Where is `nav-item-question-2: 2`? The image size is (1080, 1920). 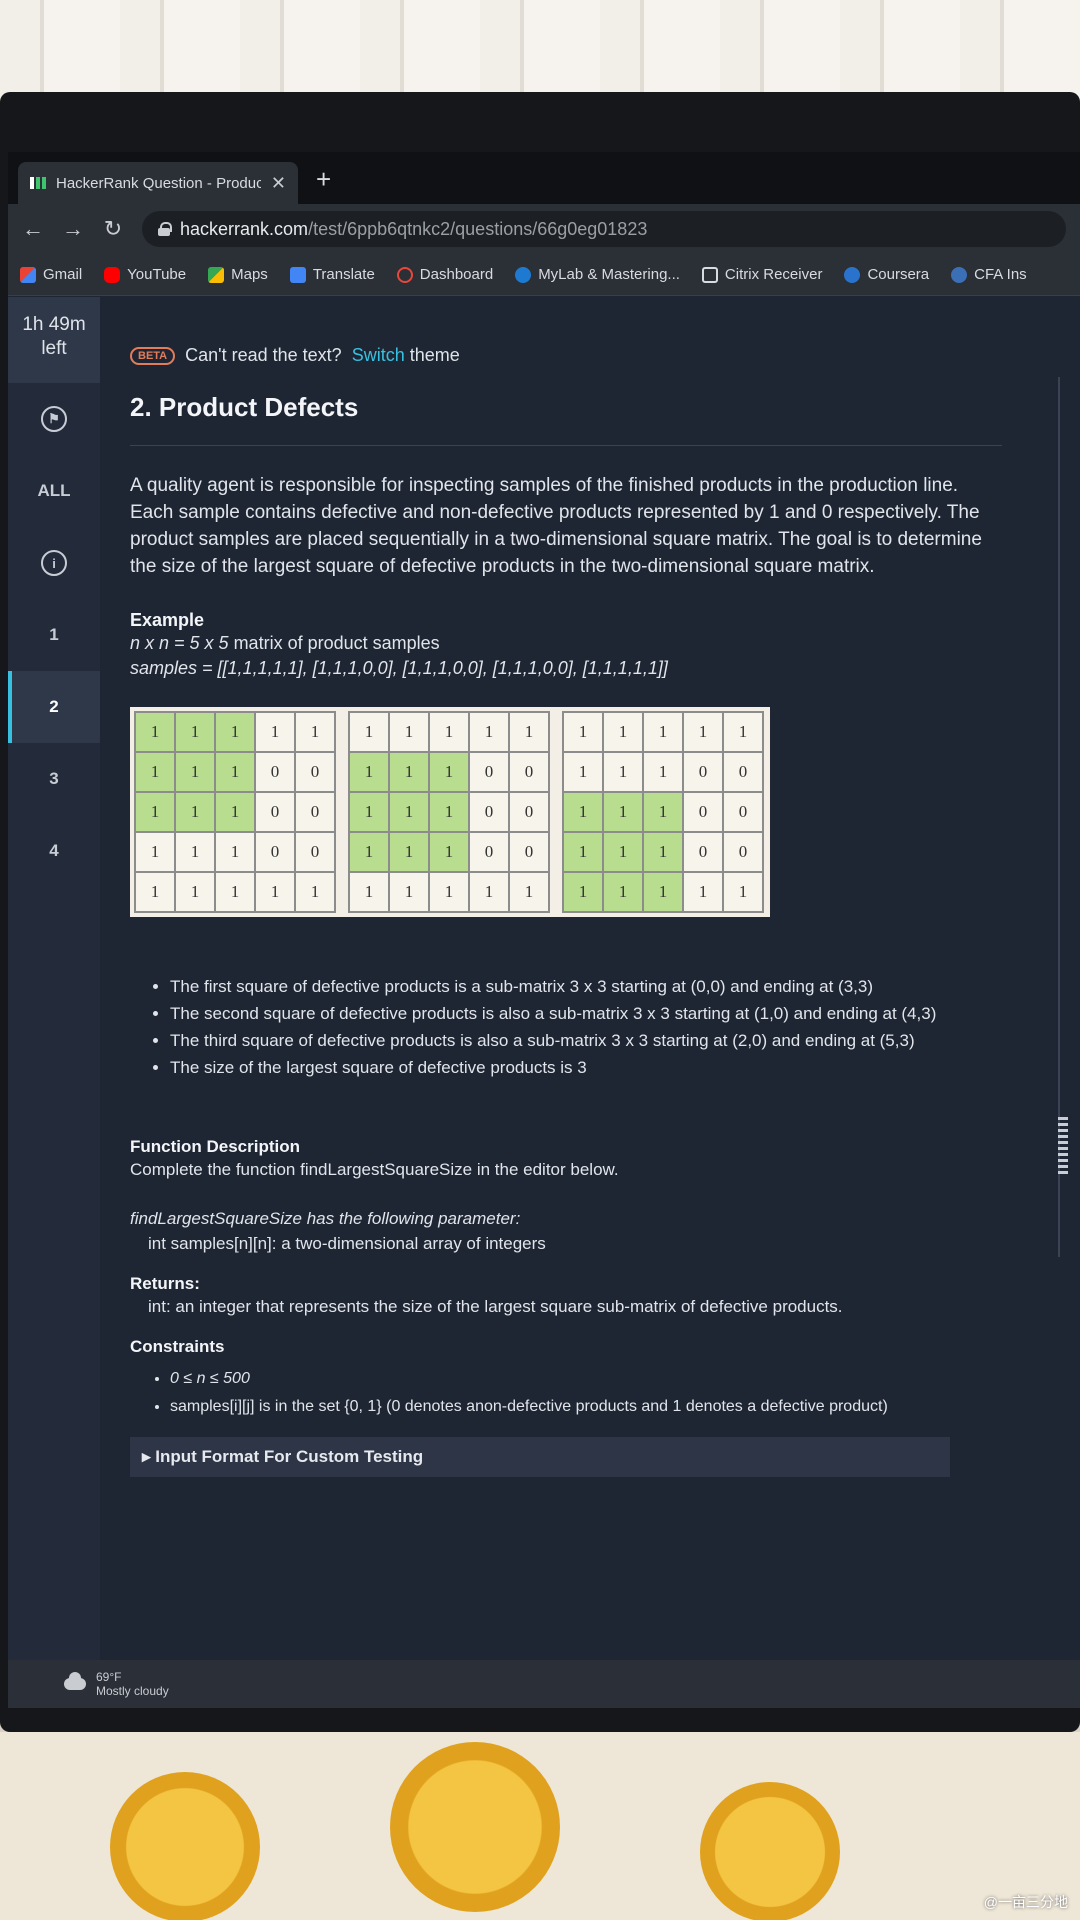
nav-item-question-2: 2 is located at coordinates (54, 707).